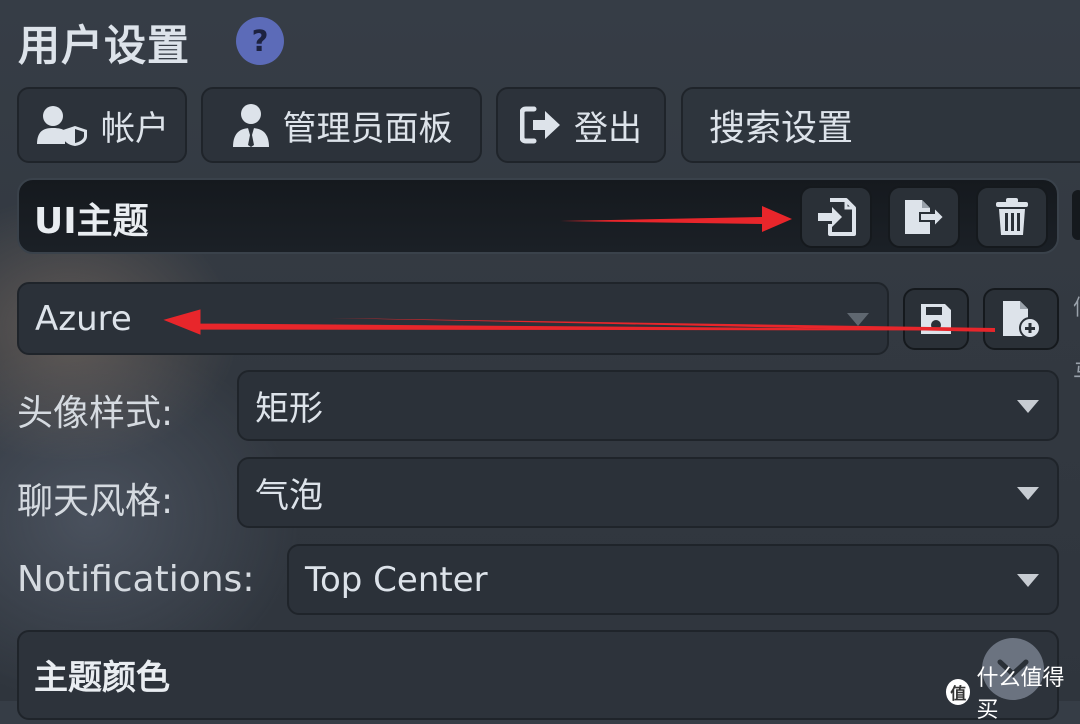 Image resolution: width=1080 pixels, height=724 pixels. What do you see at coordinates (579, 322) in the screenshot?
I see `arrow-to-theme-select-icon` at bounding box center [579, 322].